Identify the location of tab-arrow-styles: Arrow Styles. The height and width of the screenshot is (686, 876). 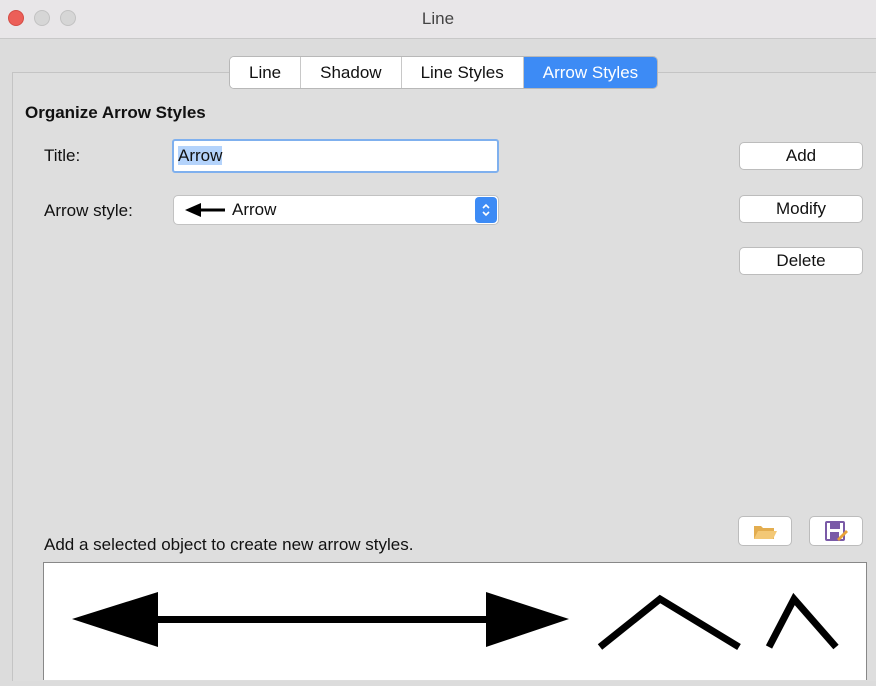
(590, 72).